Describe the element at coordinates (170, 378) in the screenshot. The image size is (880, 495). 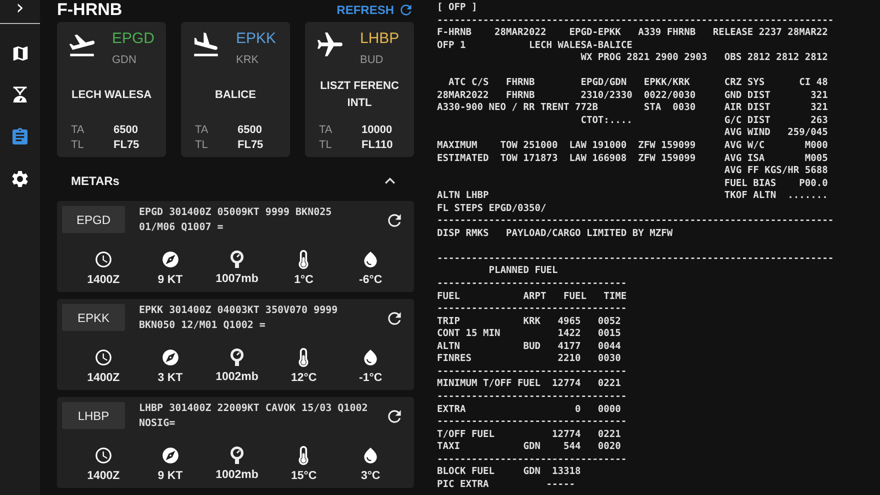
I see `wind-value: 3 KT` at that location.